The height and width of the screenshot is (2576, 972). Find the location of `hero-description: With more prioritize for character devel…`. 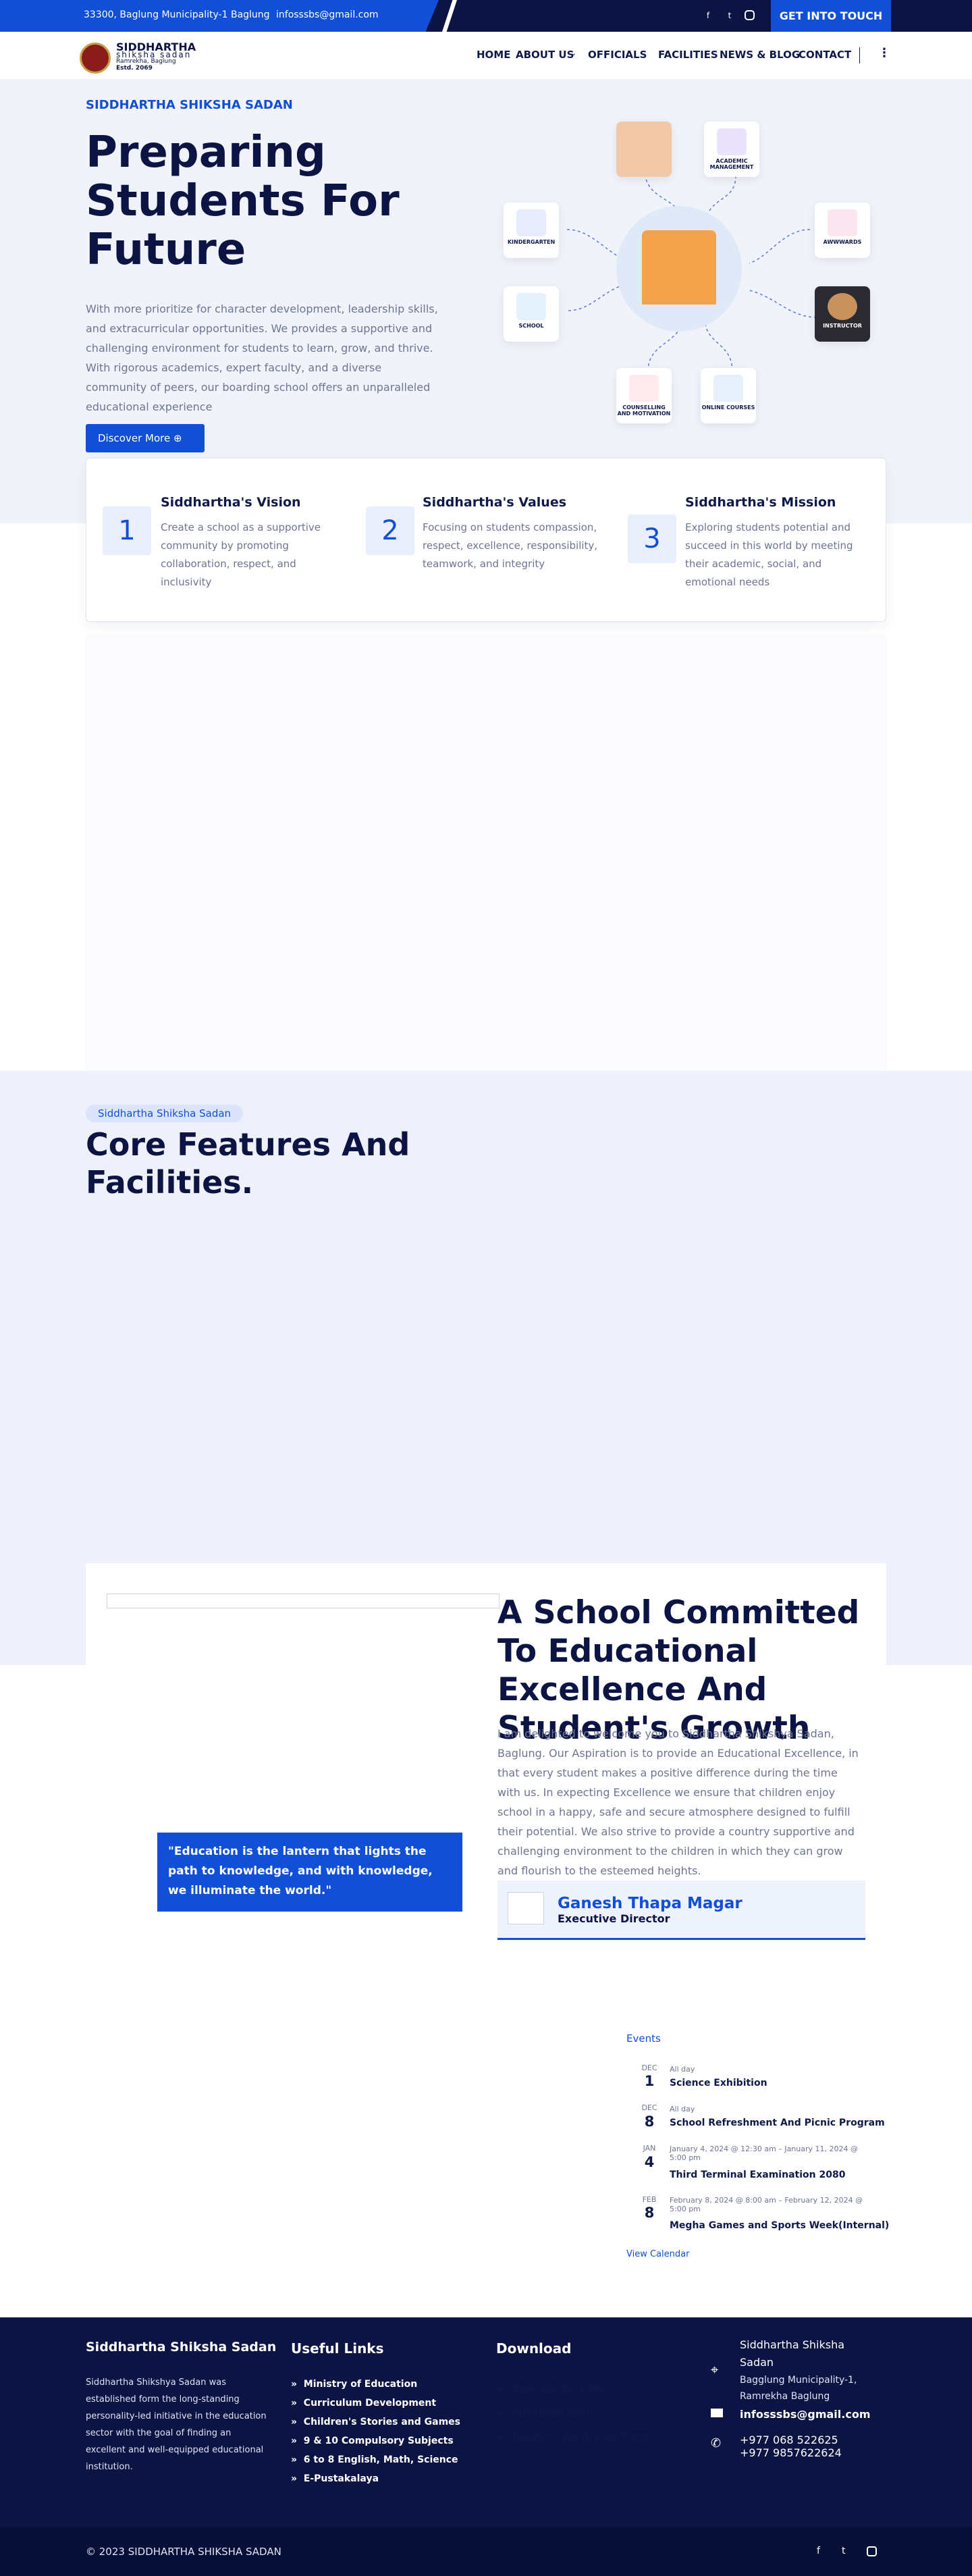

hero-description: With more prioritize for character devel… is located at coordinates (262, 358).